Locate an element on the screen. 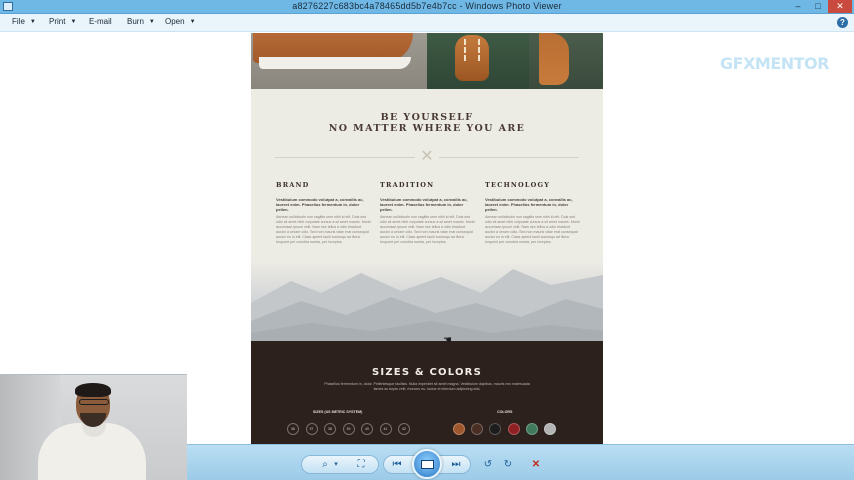 The width and height of the screenshot is (854, 480). feature-heading: BRAND is located at coordinates (293, 185).